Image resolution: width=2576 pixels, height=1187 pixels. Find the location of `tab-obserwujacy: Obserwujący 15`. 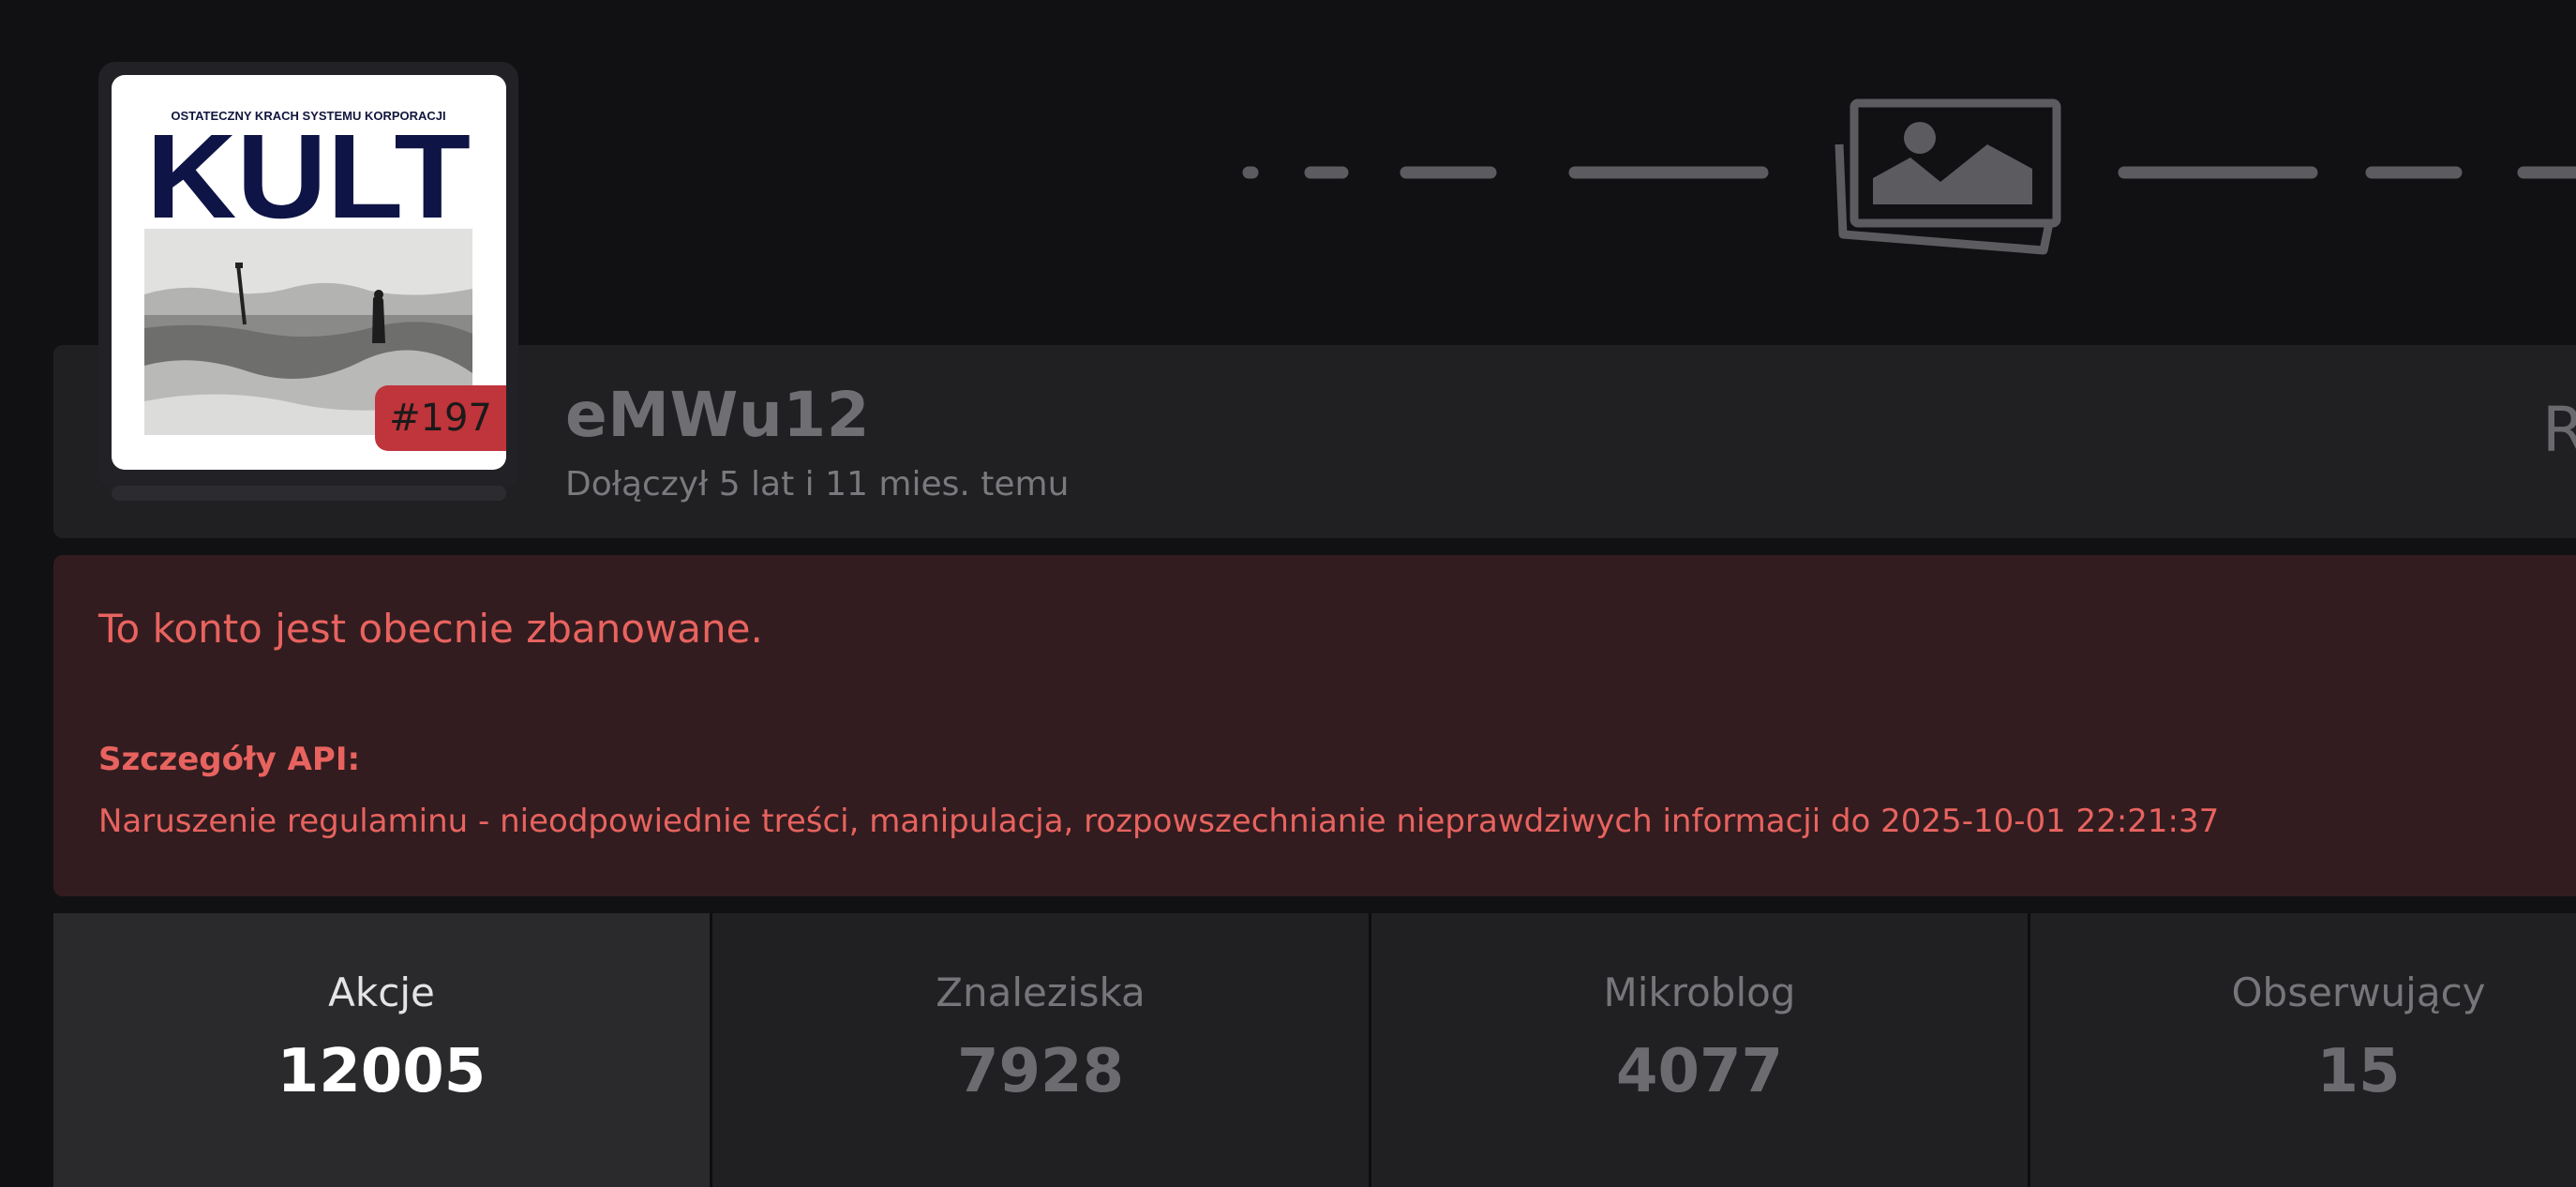

tab-obserwujacy: Obserwujący 15 is located at coordinates (2303, 1050).